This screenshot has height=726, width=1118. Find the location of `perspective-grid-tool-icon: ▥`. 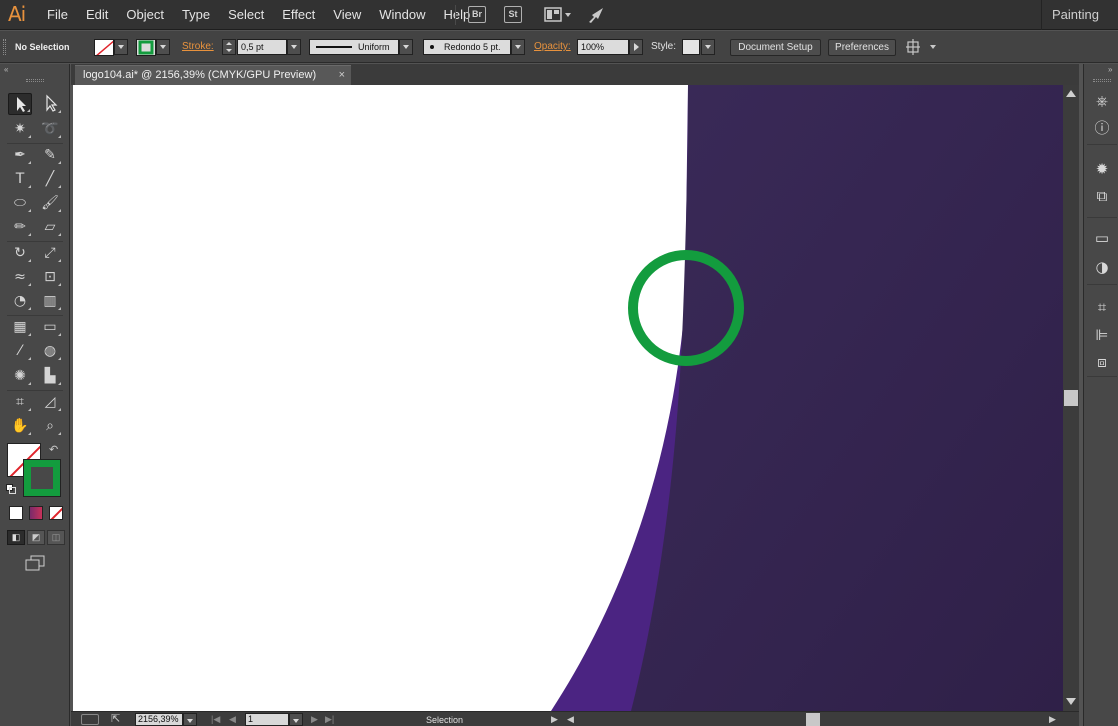

perspective-grid-tool-icon: ▥ is located at coordinates (50, 301).